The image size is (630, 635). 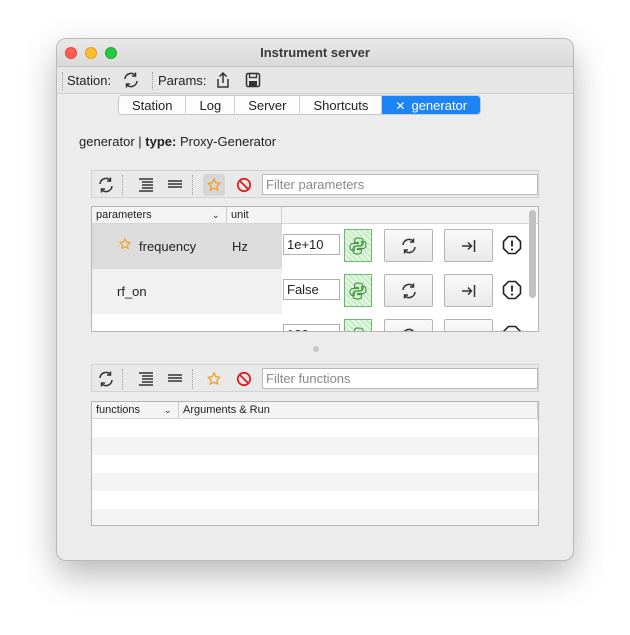 What do you see at coordinates (182, 80) in the screenshot?
I see `params-label: Params:` at bounding box center [182, 80].